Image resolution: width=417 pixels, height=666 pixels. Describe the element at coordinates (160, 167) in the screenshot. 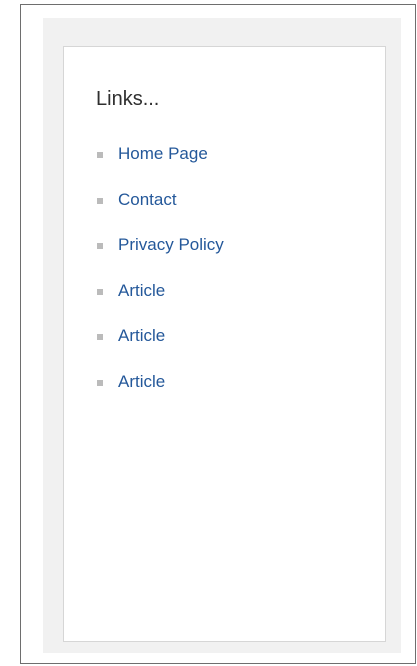

I see `list-item: Home Page` at that location.